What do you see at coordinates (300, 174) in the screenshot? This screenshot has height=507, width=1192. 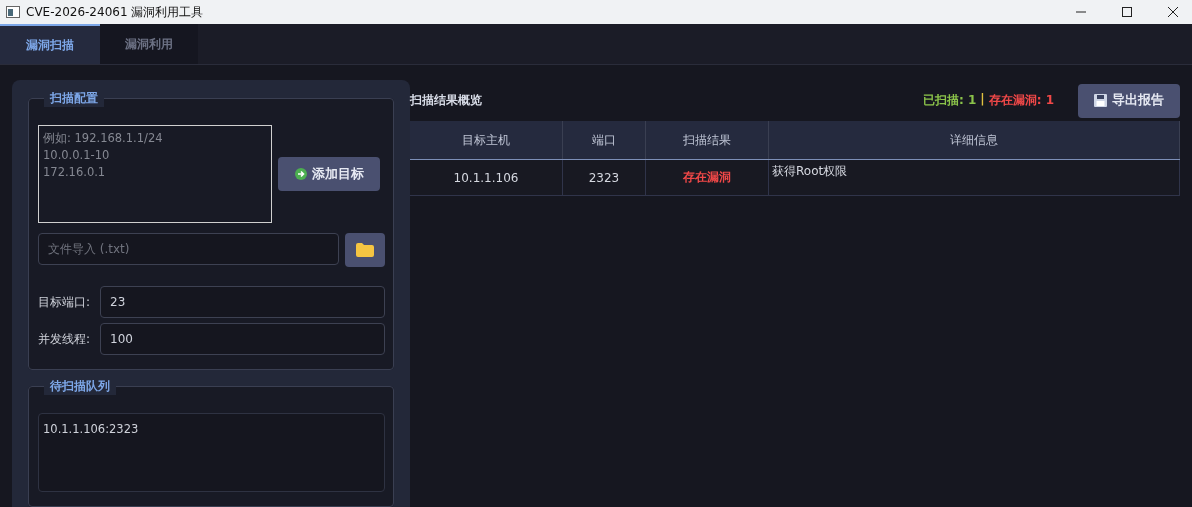 I see `arrow-icon` at bounding box center [300, 174].